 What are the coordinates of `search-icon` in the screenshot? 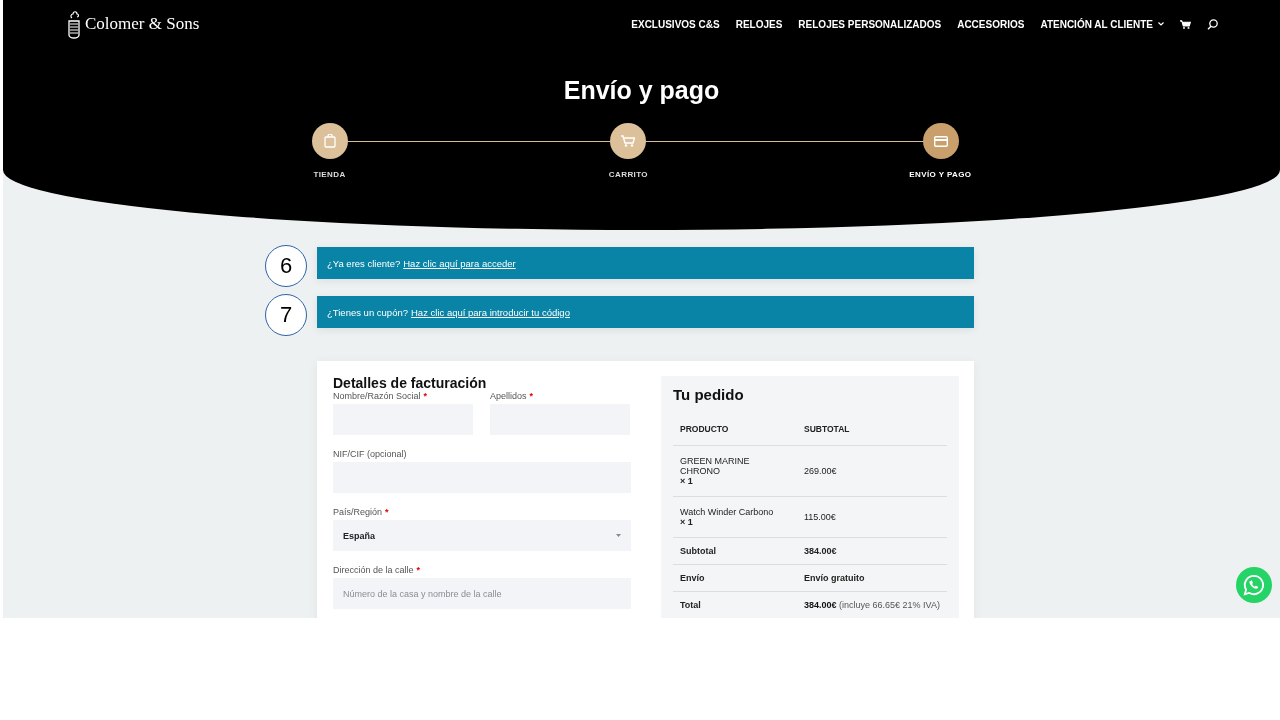 It's located at (1212, 24).